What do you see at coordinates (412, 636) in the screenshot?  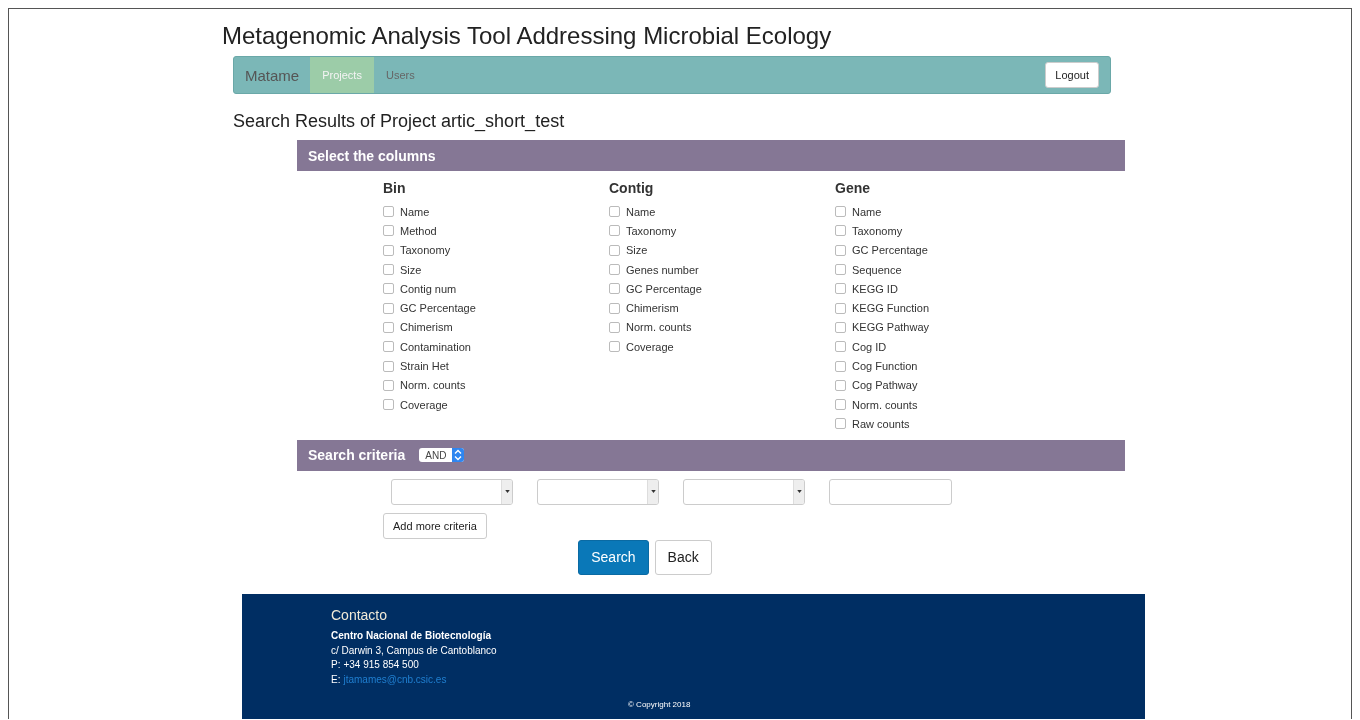 I see `organization-name: Centro Nacional de Biotecnología` at bounding box center [412, 636].